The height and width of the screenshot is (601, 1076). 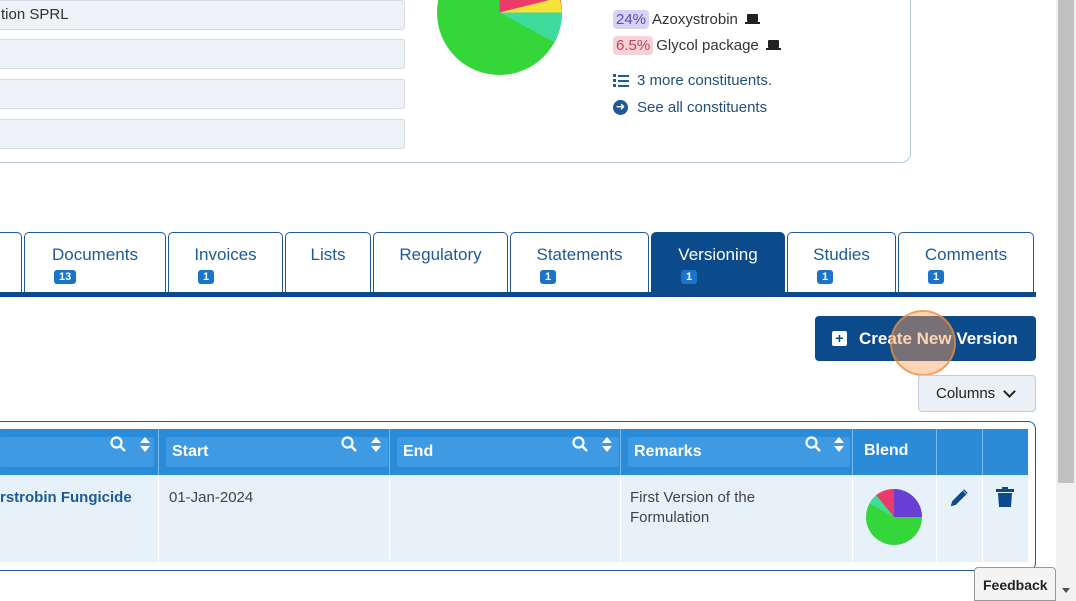 I want to click on feedback-button: Feedback, so click(x=1015, y=584).